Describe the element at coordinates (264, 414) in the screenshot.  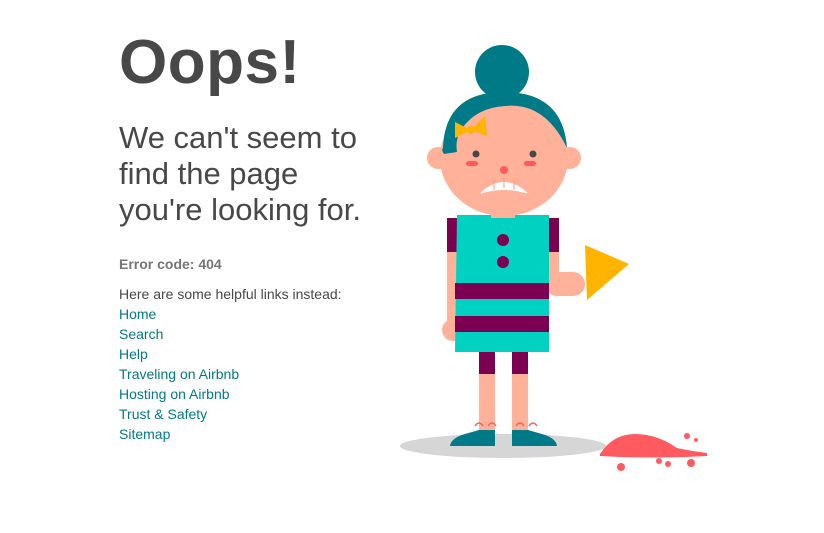
I see `list-item: Trust & Safety` at that location.